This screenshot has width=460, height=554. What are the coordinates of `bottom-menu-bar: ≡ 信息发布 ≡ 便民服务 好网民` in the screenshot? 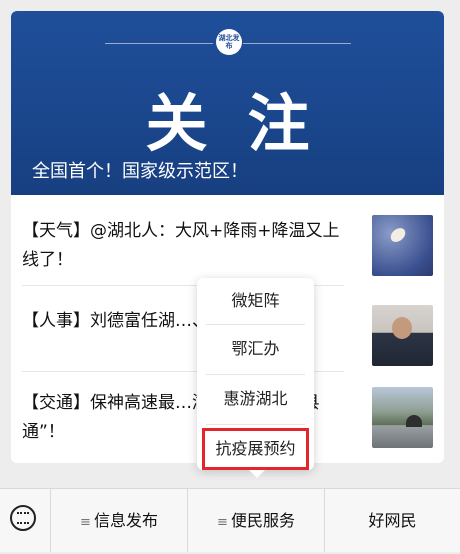 It's located at (230, 520).